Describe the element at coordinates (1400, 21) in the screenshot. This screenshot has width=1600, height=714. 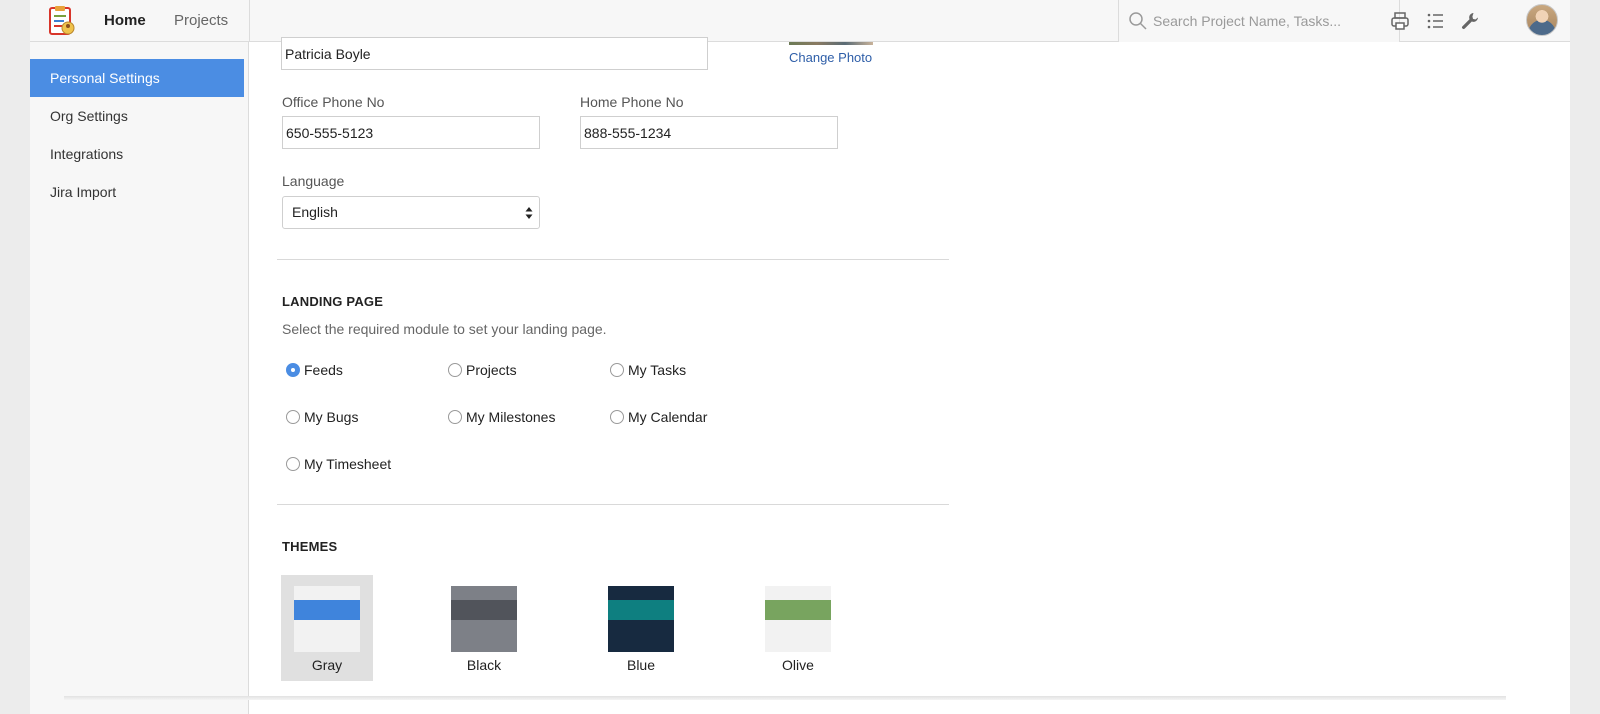
I see `print-icon` at that location.